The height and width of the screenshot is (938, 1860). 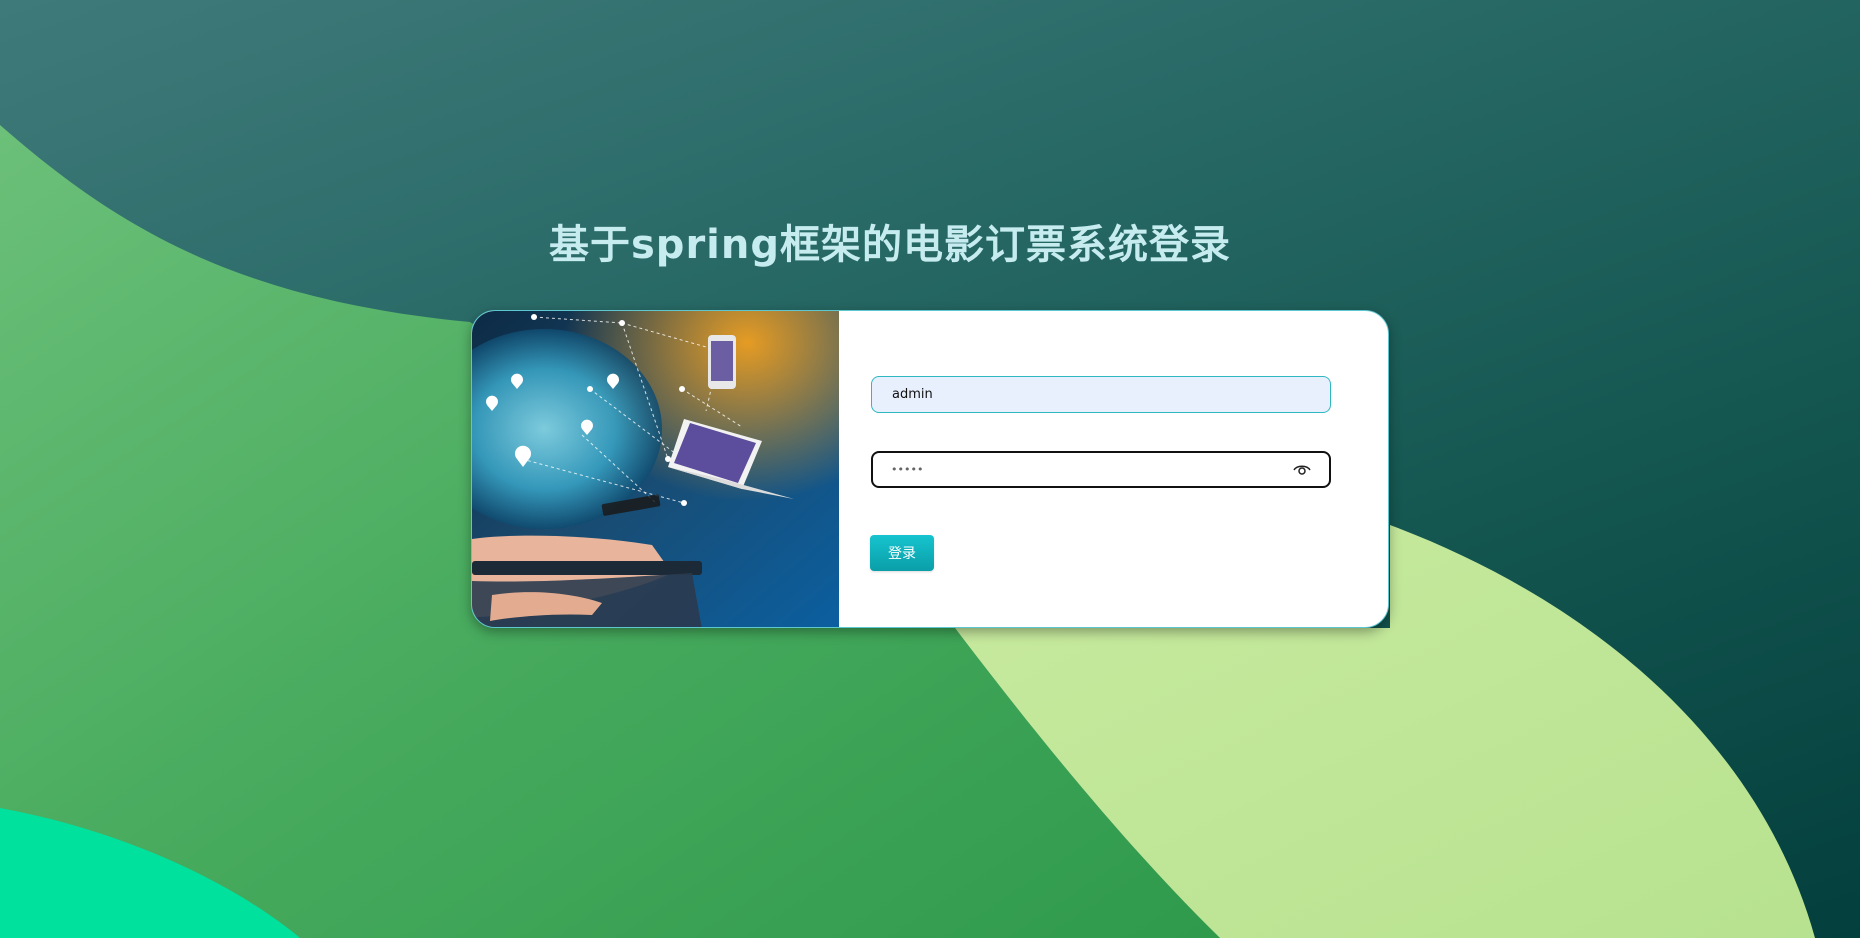 What do you see at coordinates (1302, 470) in the screenshot?
I see `eye-icon` at bounding box center [1302, 470].